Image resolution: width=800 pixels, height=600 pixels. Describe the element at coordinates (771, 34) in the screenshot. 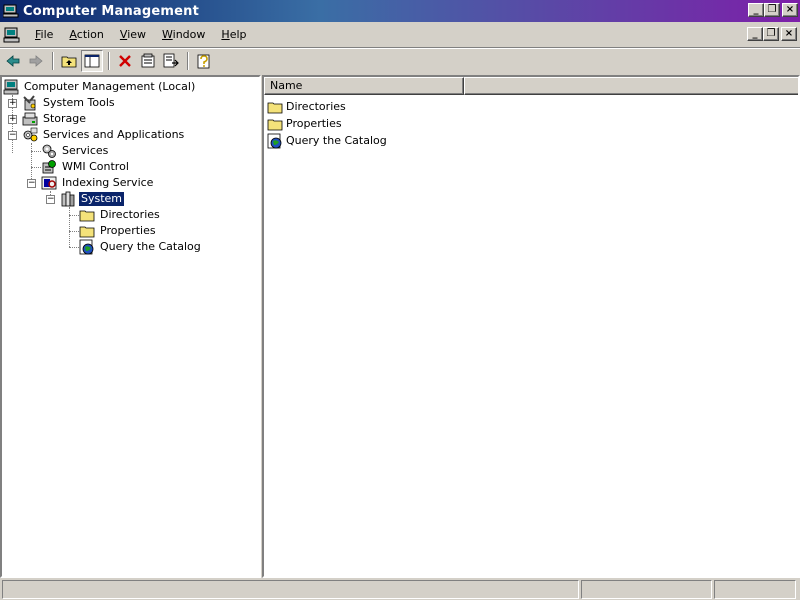

I see `child-restore-button: ❐` at that location.